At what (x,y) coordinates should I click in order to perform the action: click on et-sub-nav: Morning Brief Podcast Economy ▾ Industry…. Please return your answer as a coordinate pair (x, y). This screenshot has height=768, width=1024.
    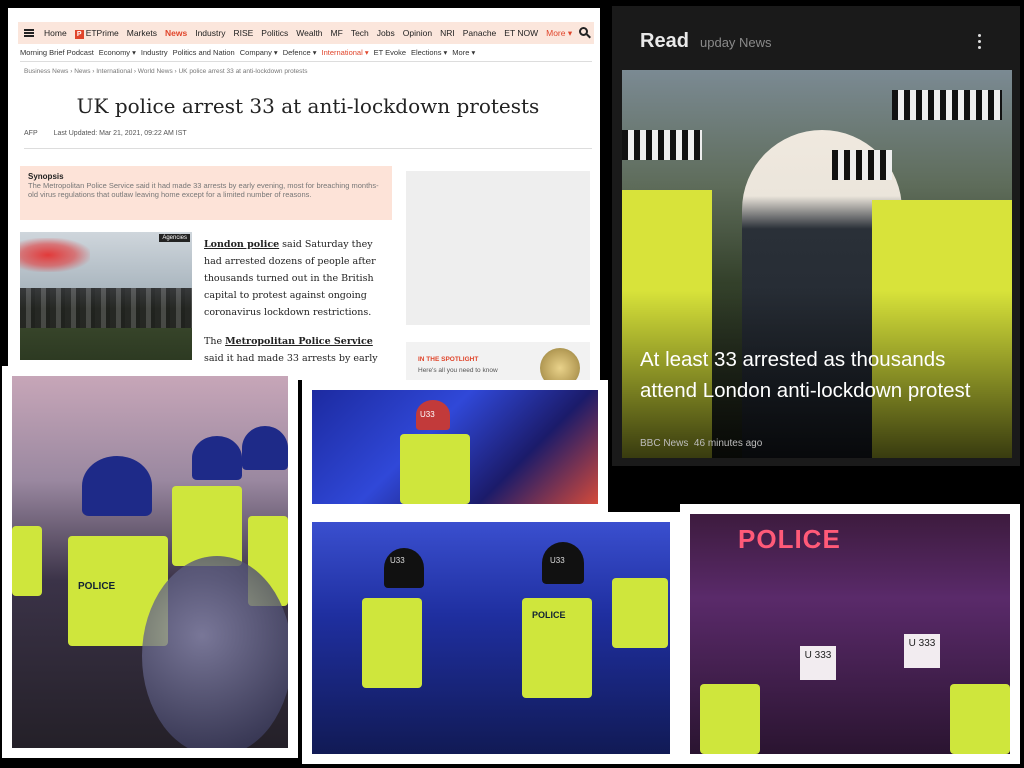
    Looking at the image, I should click on (306, 55).